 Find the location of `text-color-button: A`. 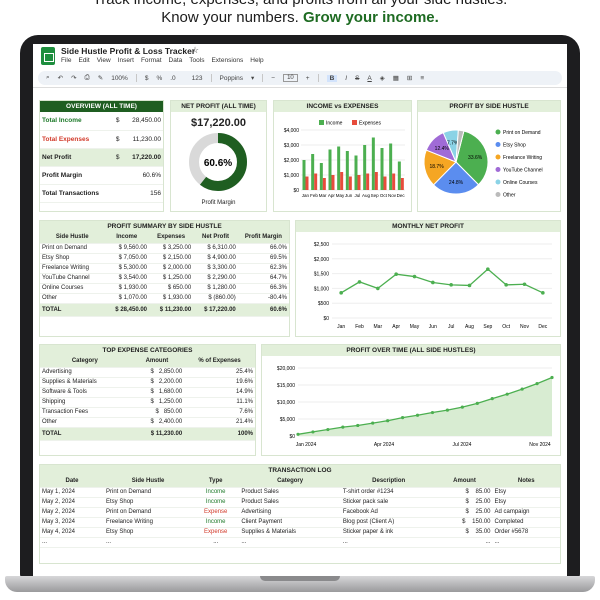

text-color-button: A is located at coordinates (369, 78).